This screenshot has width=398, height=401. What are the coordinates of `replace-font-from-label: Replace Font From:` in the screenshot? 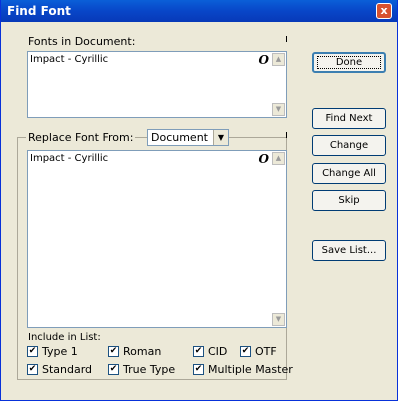 It's located at (81, 137).